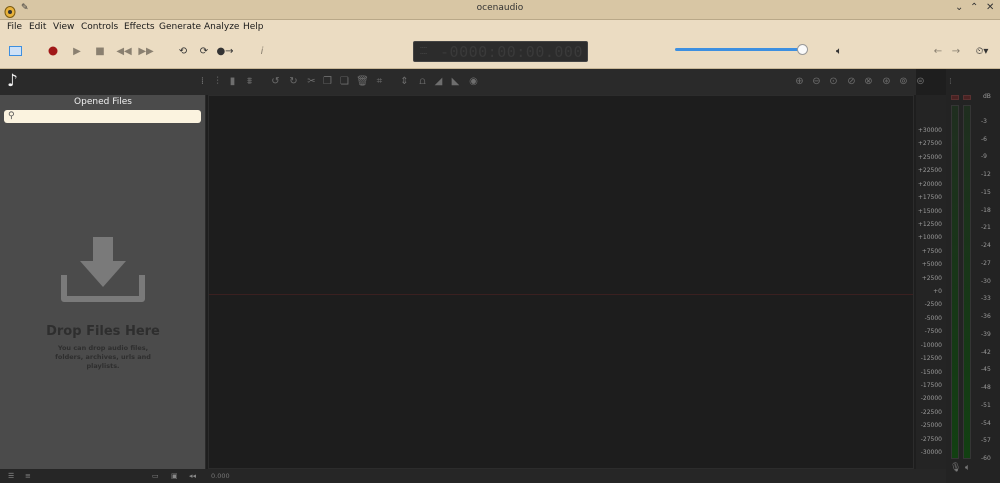 The height and width of the screenshot is (483, 1000). I want to click on fast-forward-button: ▶▶, so click(145, 51).